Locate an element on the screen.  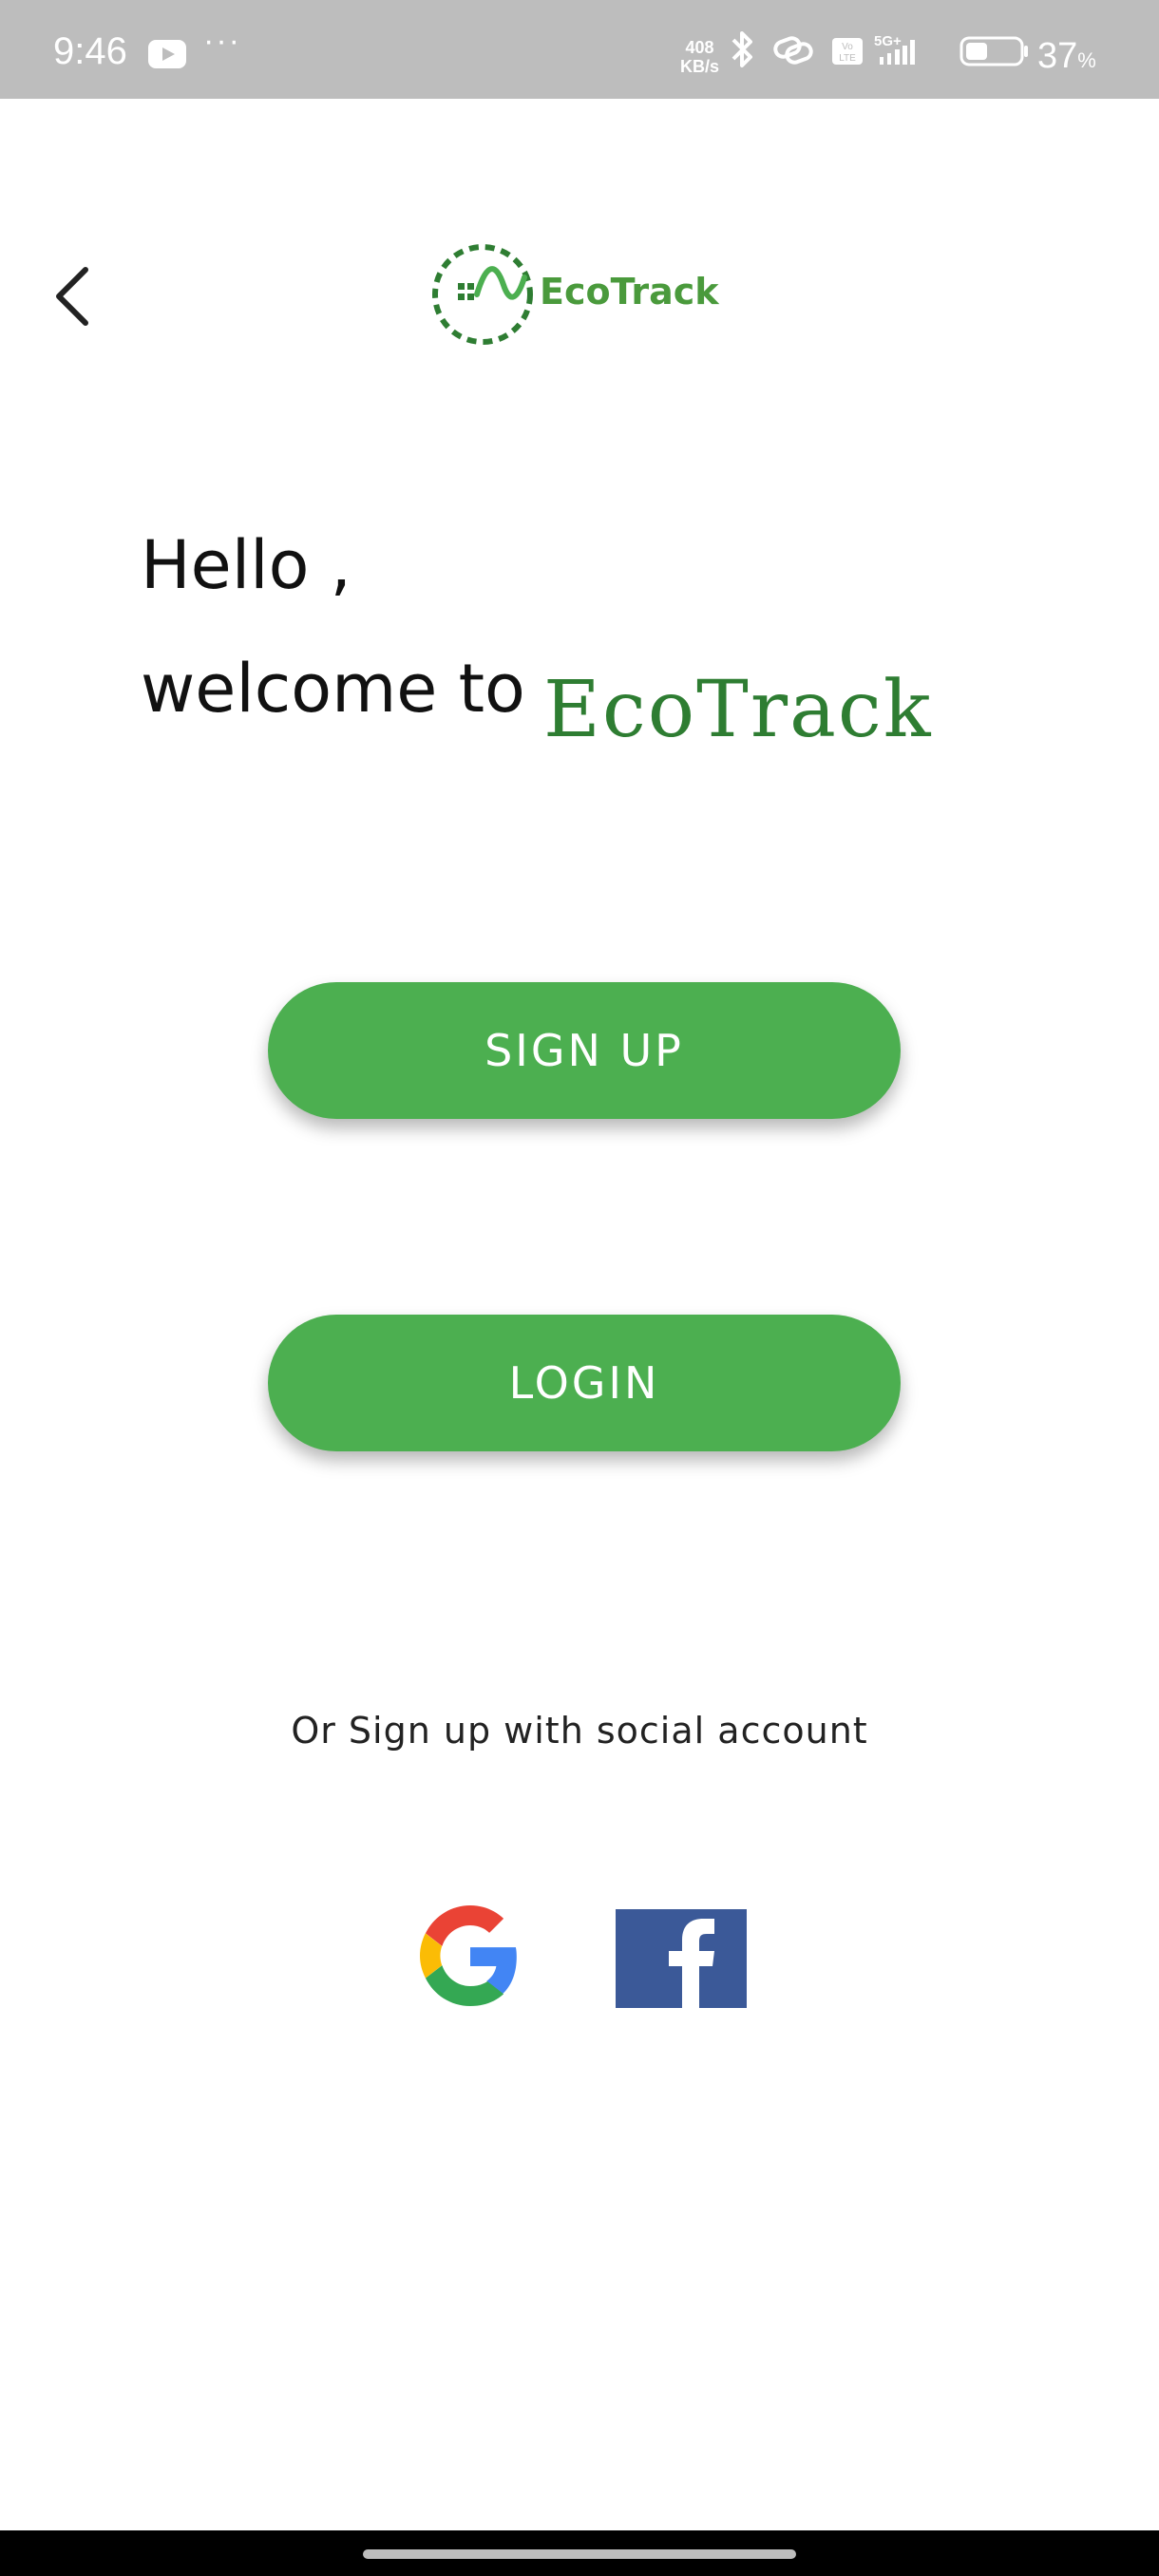
back-button is located at coordinates (72, 296).